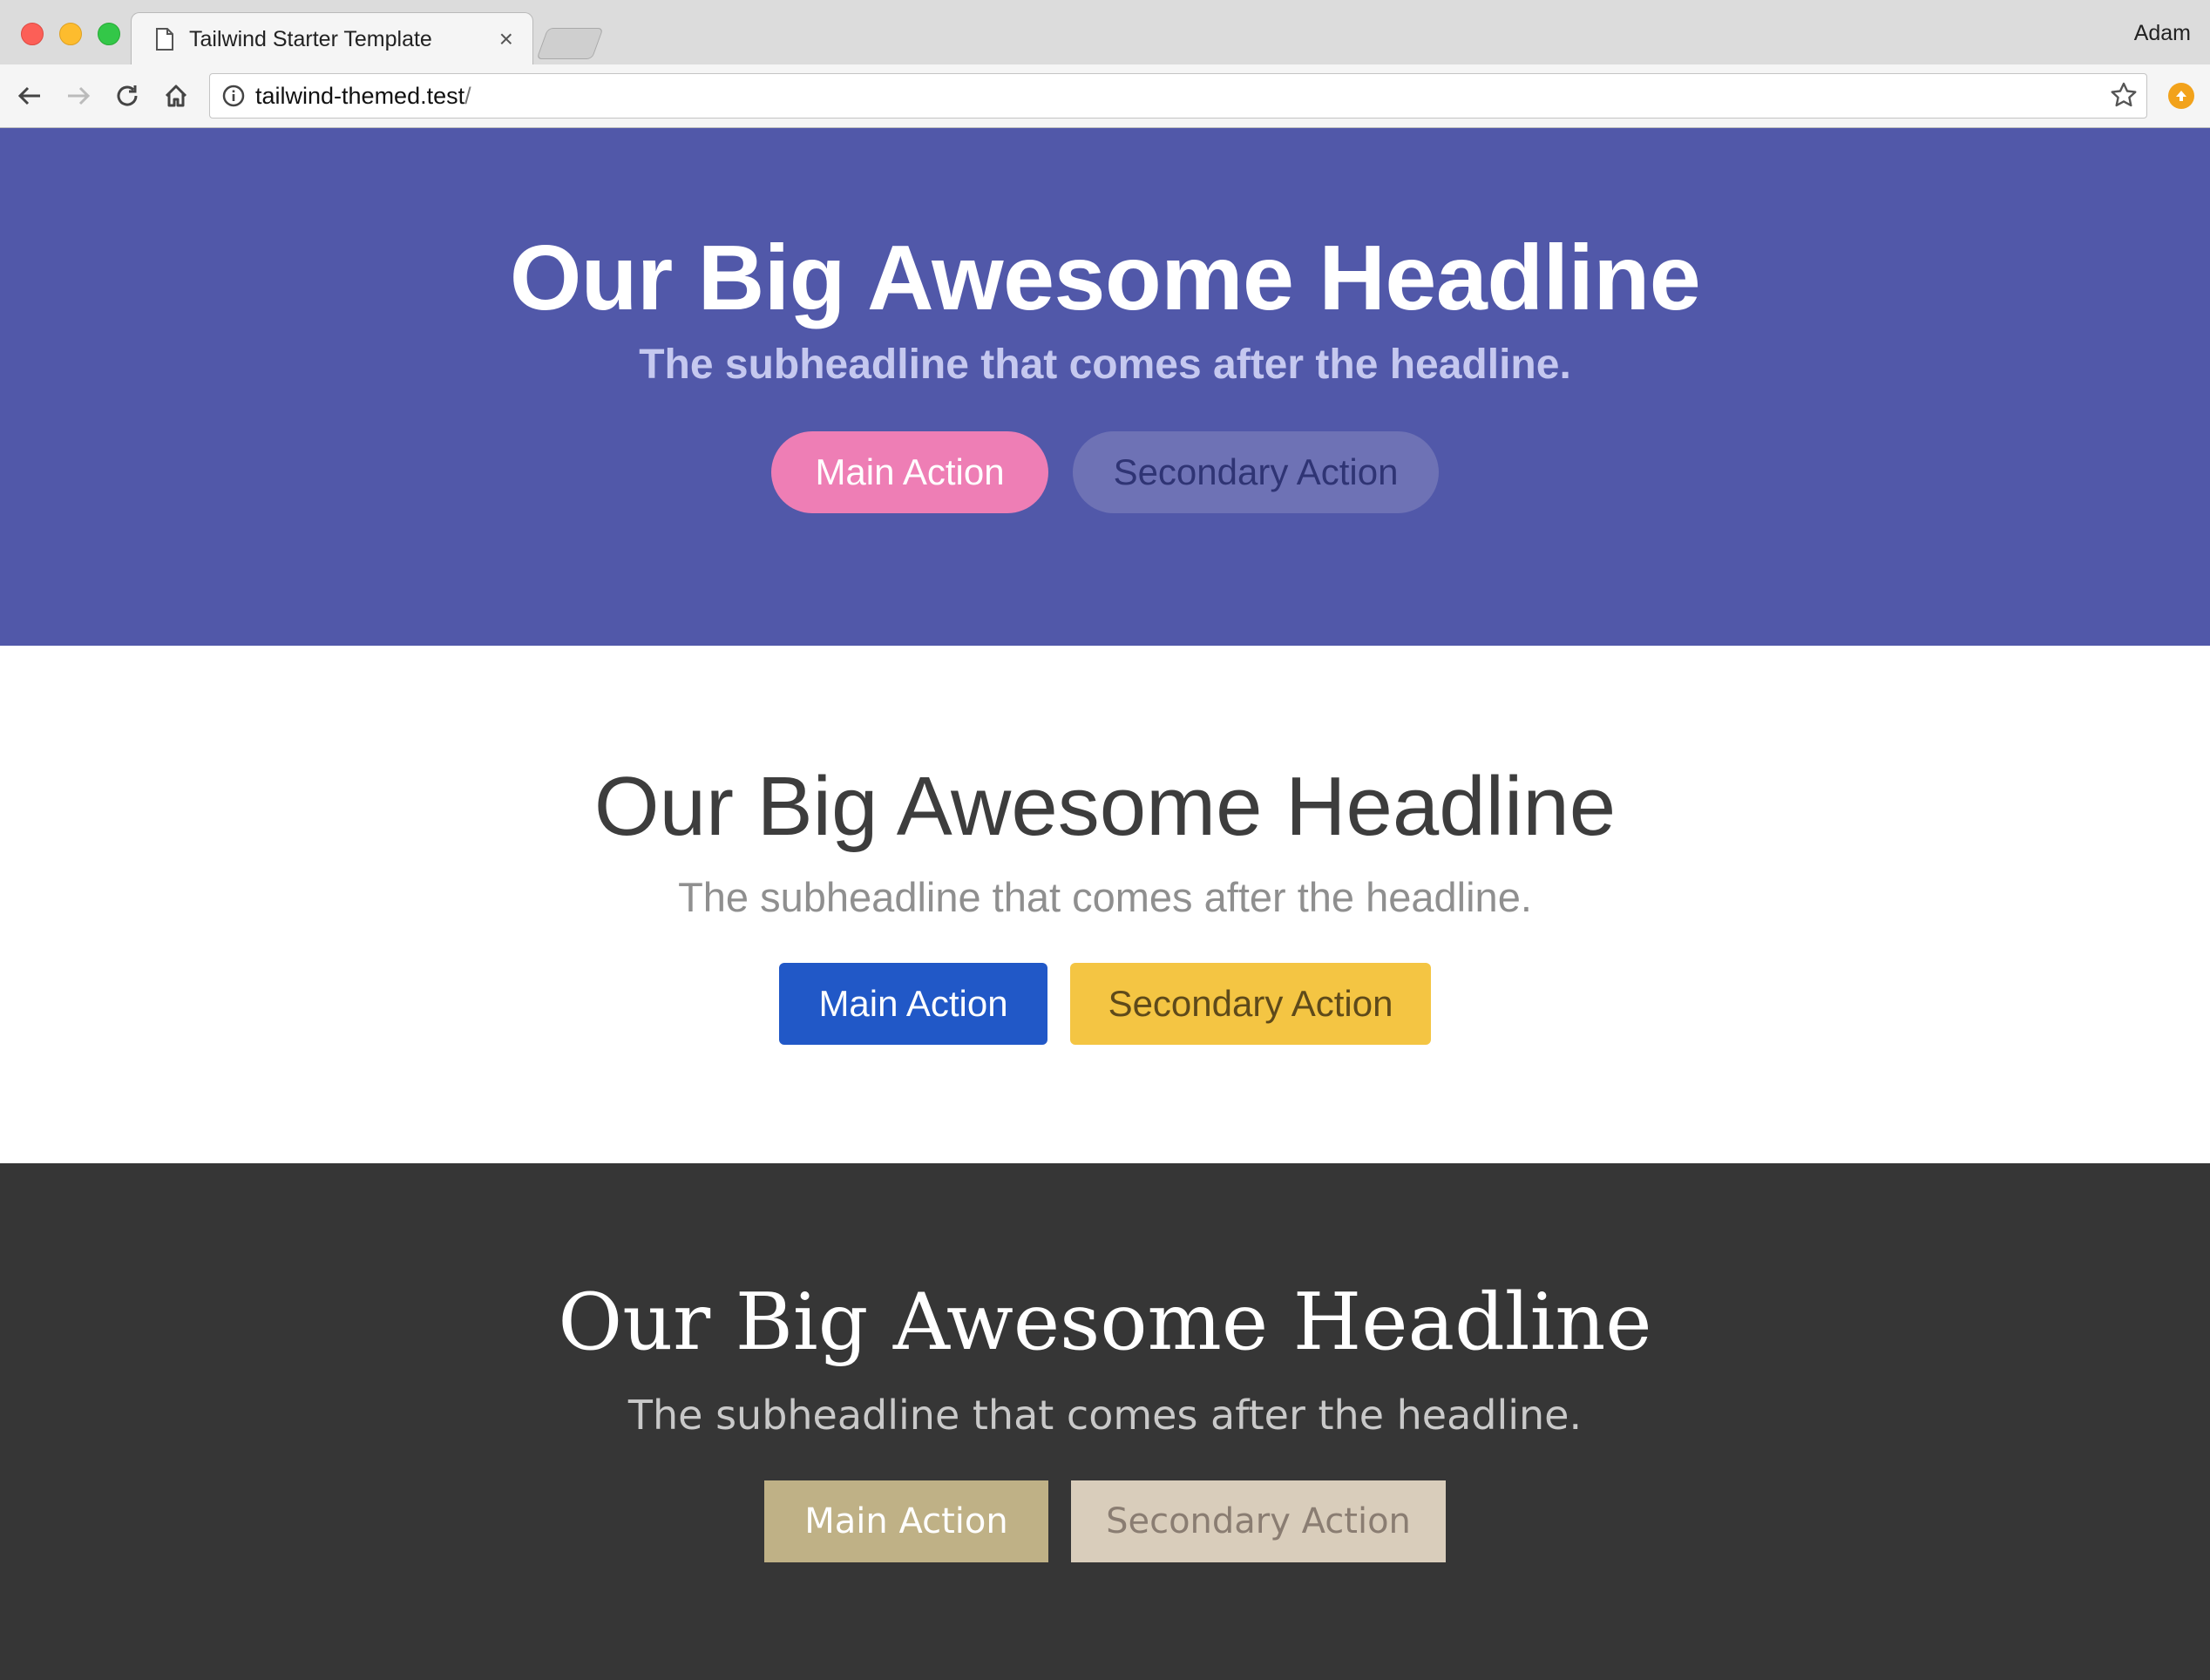 Image resolution: width=2210 pixels, height=1680 pixels. I want to click on url-text: tailwind-themed.test/, so click(363, 96).